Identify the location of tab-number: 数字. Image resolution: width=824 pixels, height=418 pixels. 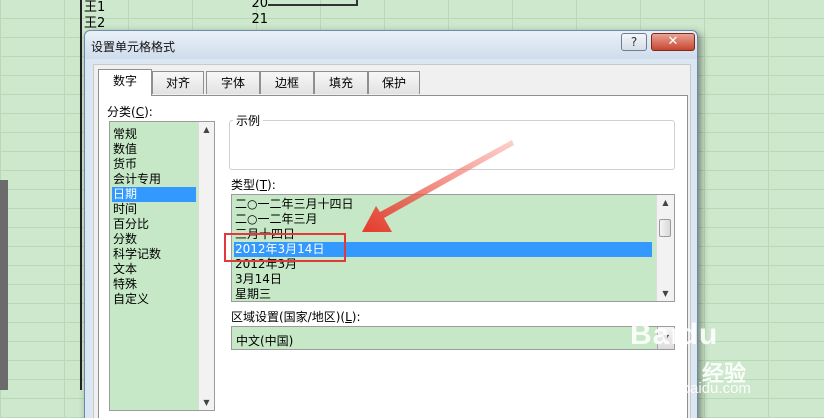
(125, 82).